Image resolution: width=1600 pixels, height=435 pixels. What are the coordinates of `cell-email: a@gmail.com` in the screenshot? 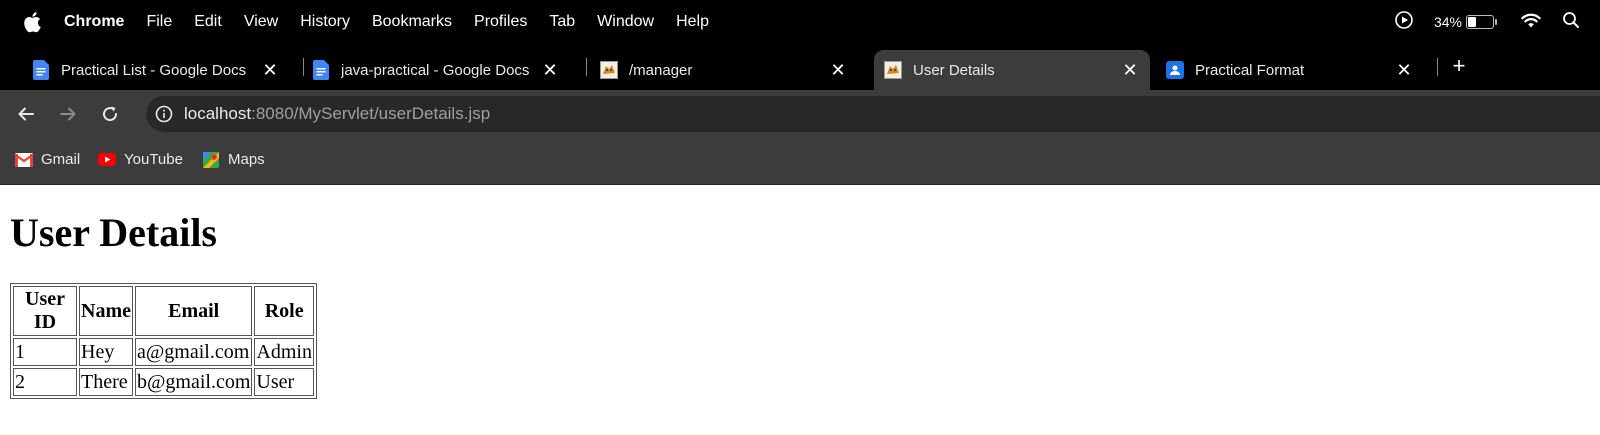 It's located at (193, 352).